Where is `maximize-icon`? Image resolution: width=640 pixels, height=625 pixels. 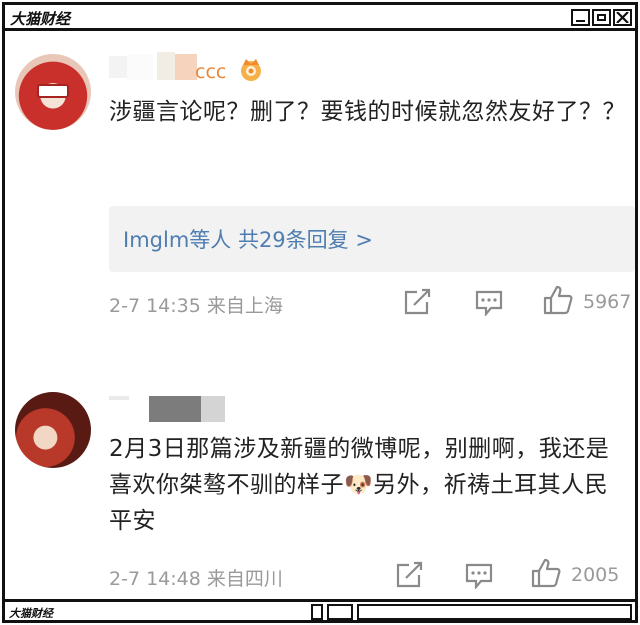
maximize-icon is located at coordinates (601, 17).